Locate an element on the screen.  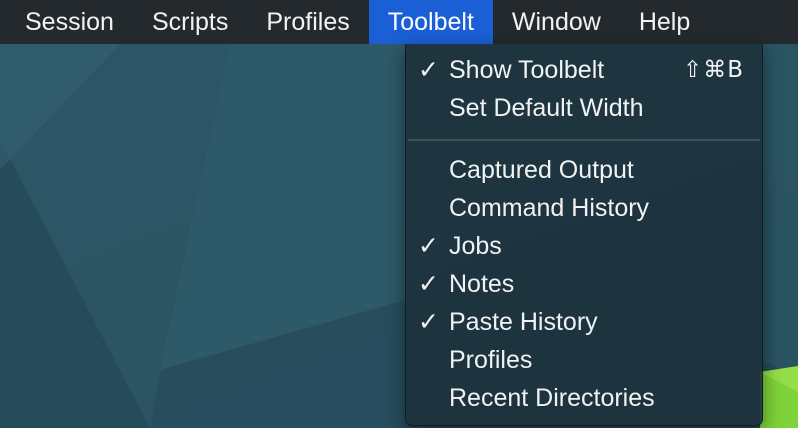
menu-item-label: Set Default Width is located at coordinates (546, 108).